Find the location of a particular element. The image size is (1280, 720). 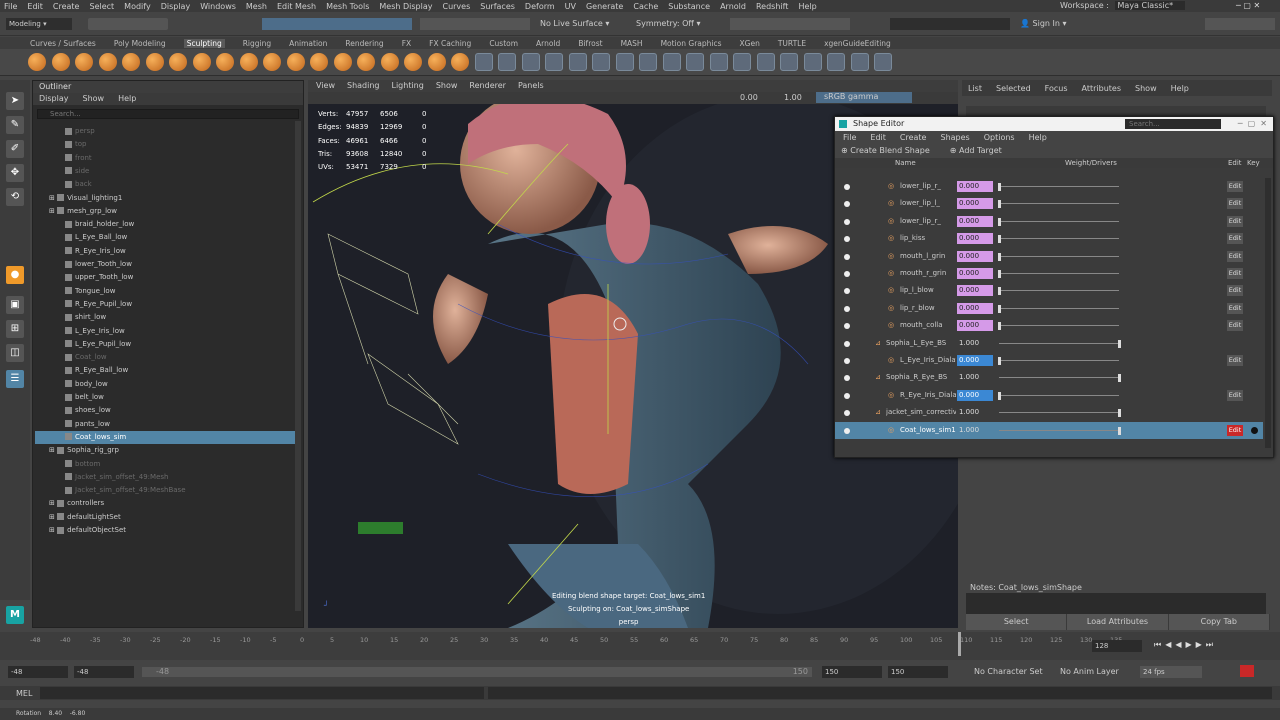

menu-edit: Edit is located at coordinates (35, 6).